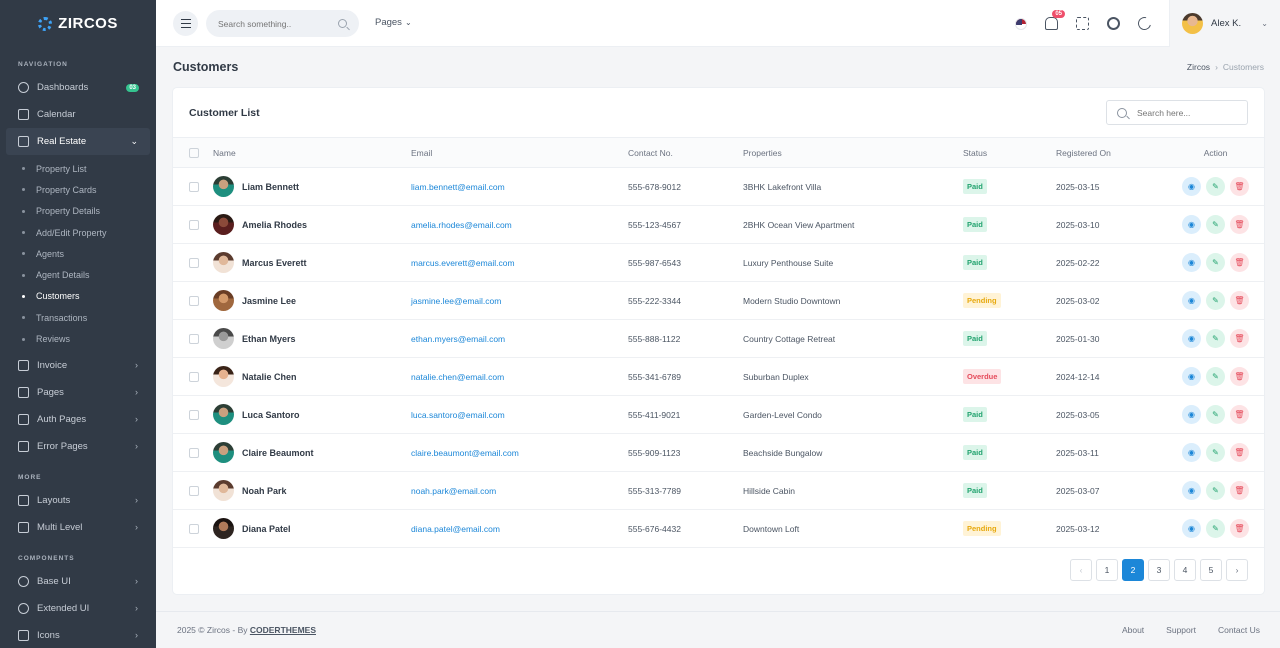 The height and width of the screenshot is (648, 1280). Describe the element at coordinates (78, 317) in the screenshot. I see `sidebar-subitem-transactions: Transactions` at that location.